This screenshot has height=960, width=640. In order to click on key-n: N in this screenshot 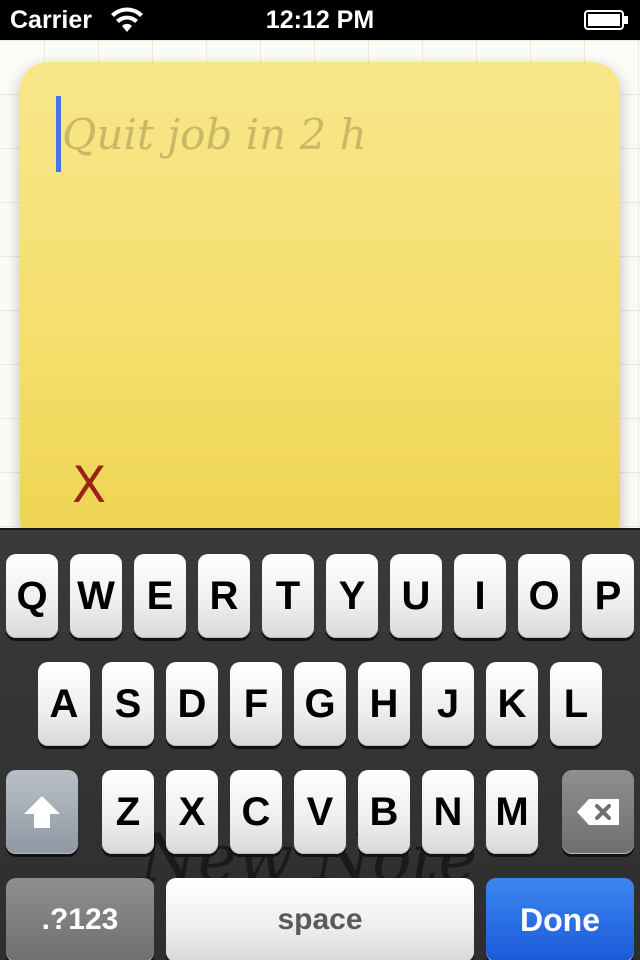, I will do `click(448, 812)`.